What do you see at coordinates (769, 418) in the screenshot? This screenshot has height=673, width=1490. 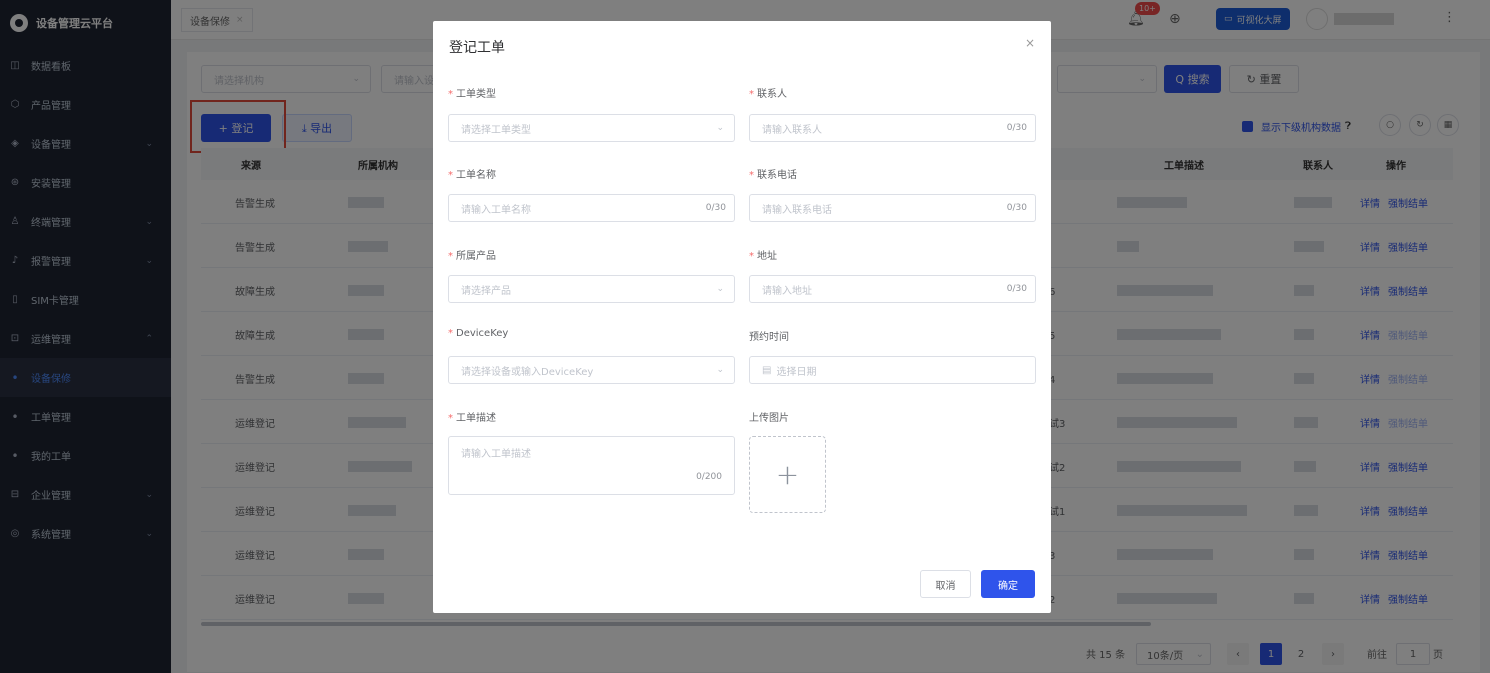 I see `upload-label: 上传图片` at bounding box center [769, 418].